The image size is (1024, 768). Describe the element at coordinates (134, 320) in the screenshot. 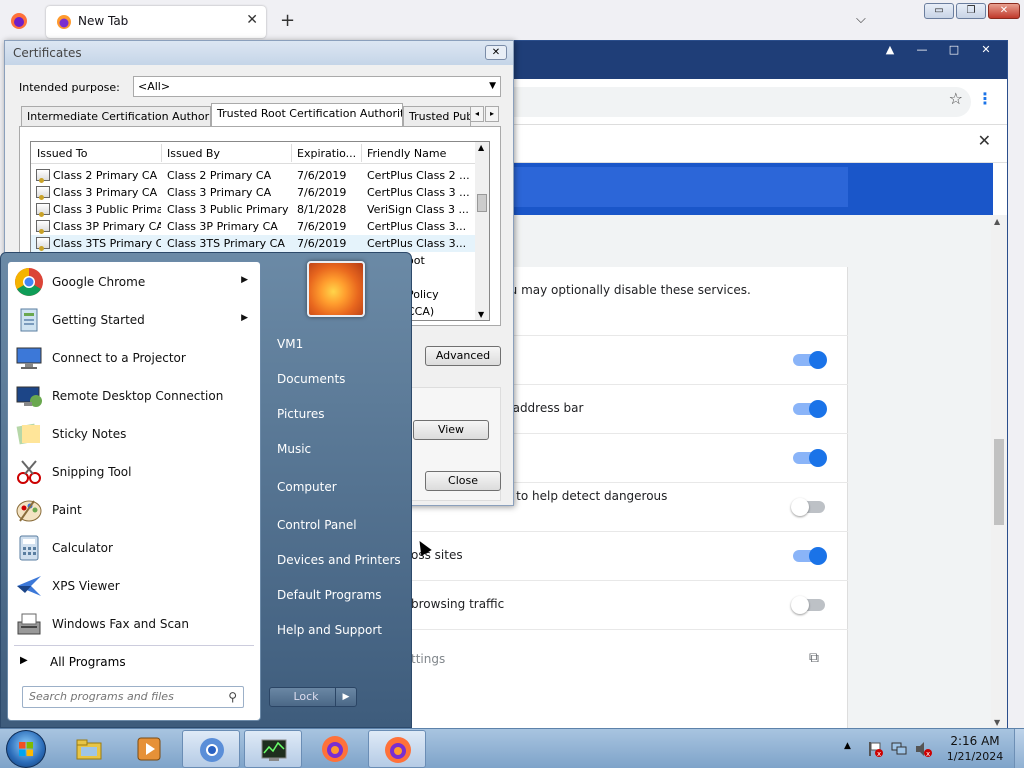

I see `program-getting-started: Getting Started ▶` at that location.